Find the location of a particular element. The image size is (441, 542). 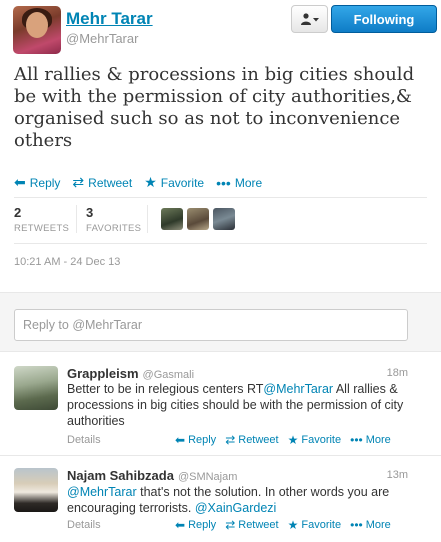

reply-area: Reply to @MehrTarar is located at coordinates (220, 322).